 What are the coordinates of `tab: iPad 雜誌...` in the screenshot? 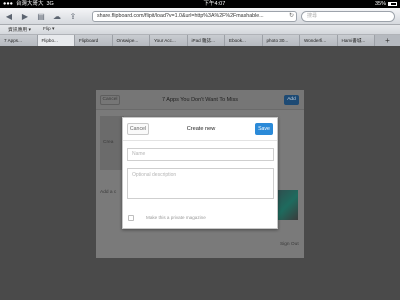 It's located at (206, 40).